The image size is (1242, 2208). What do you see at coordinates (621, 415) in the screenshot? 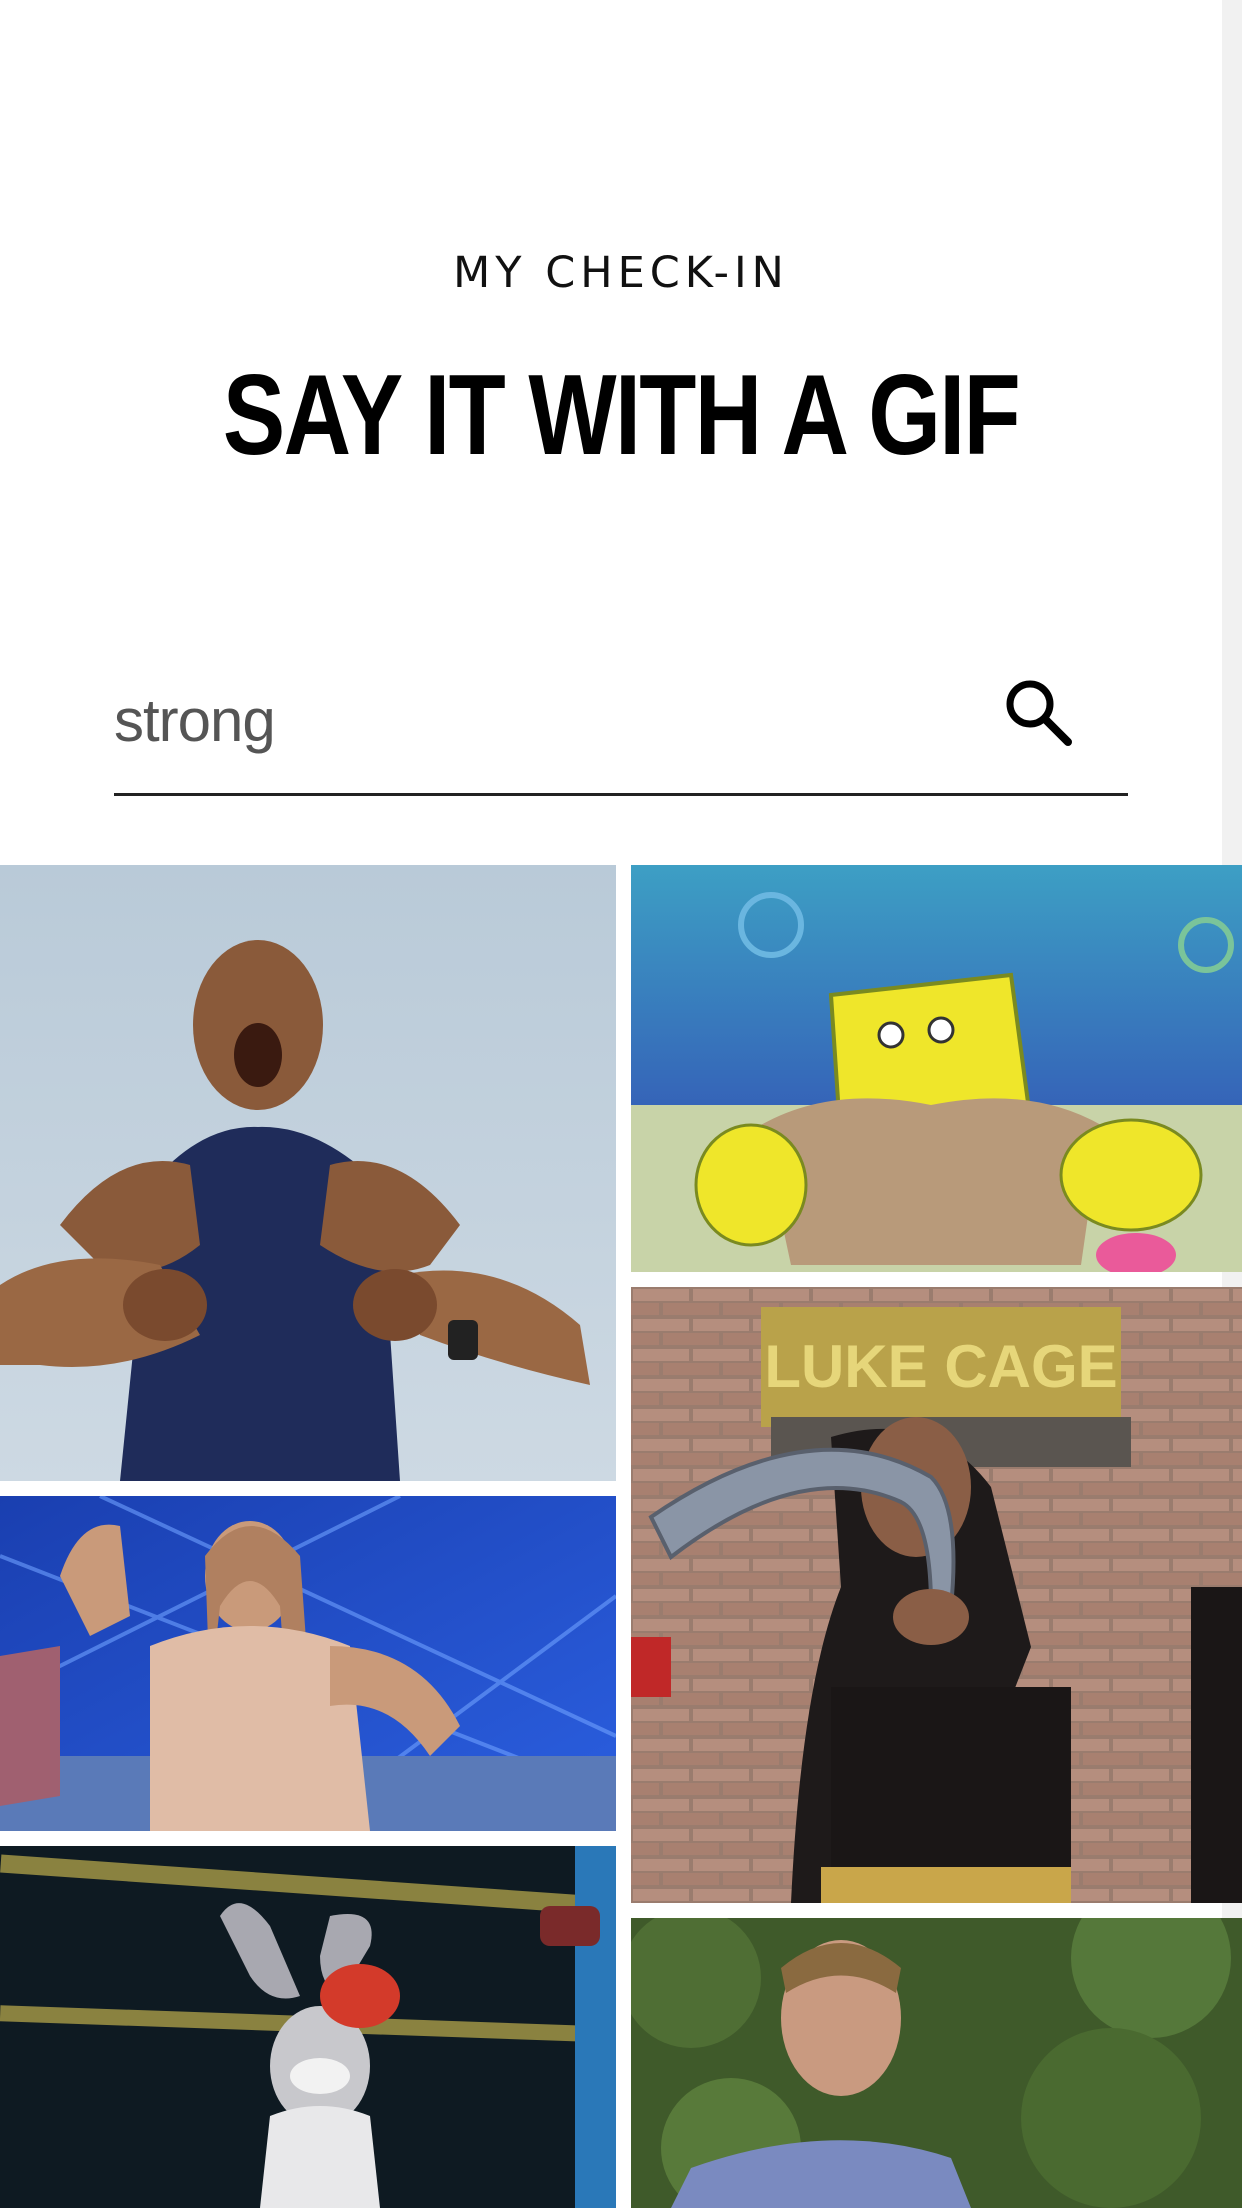
I see `page-title: SAY IT WITH A GIF` at bounding box center [621, 415].